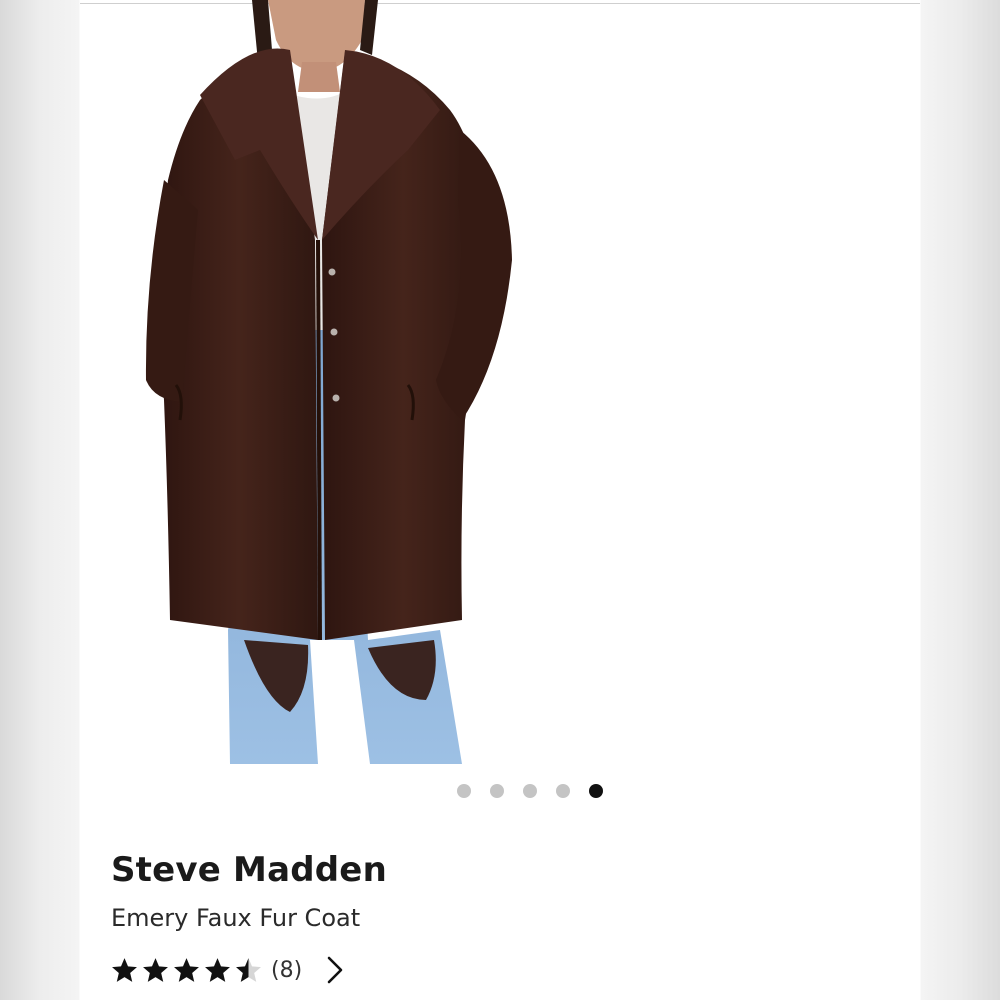 The image size is (1000, 1000). I want to click on star-rating, so click(186, 970).